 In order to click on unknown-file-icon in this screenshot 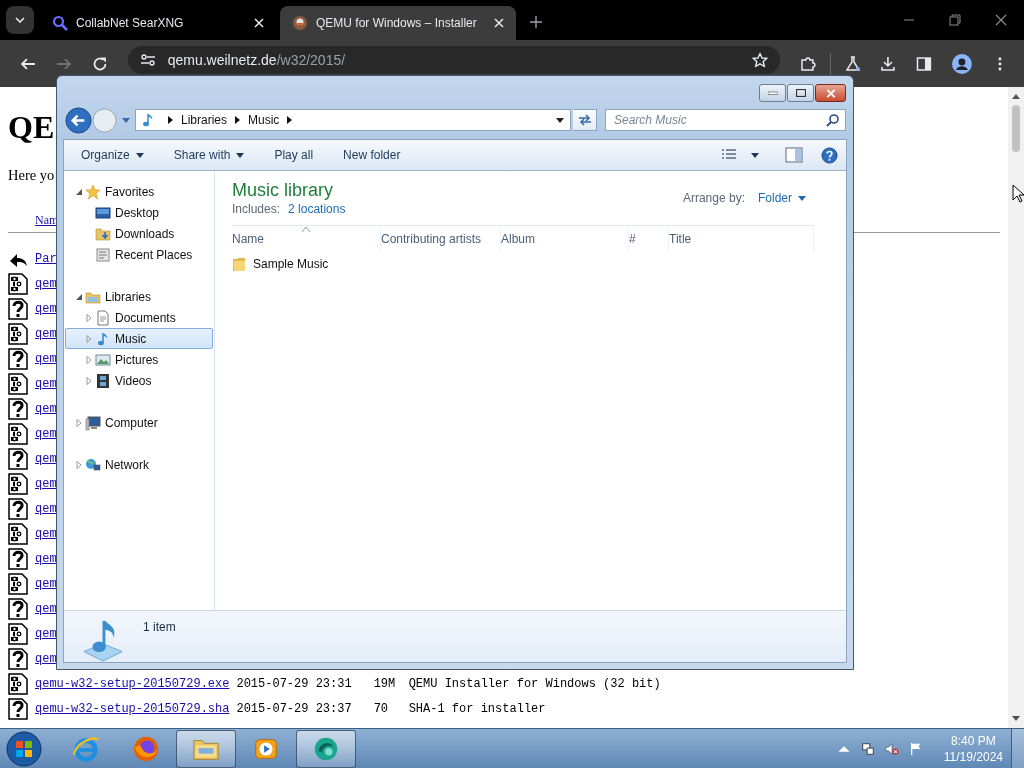, I will do `click(18, 658)`.